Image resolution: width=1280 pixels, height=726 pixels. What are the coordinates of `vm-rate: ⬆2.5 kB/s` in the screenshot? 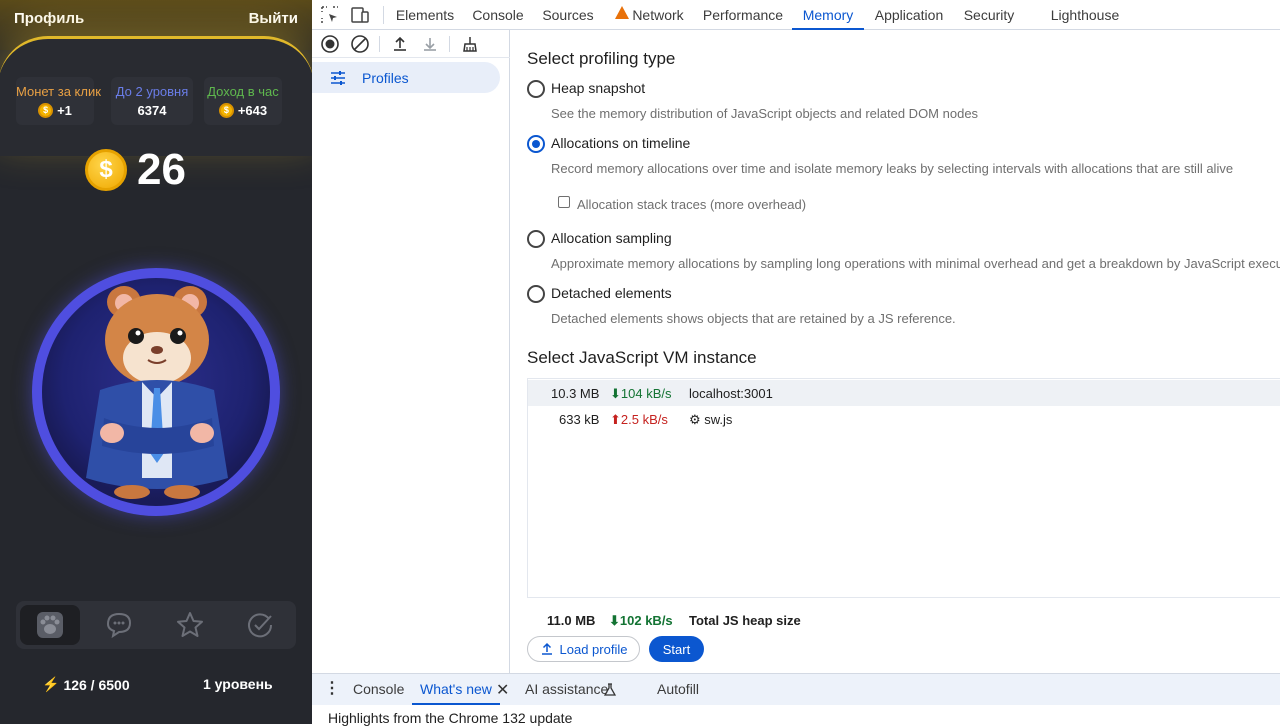 It's located at (639, 419).